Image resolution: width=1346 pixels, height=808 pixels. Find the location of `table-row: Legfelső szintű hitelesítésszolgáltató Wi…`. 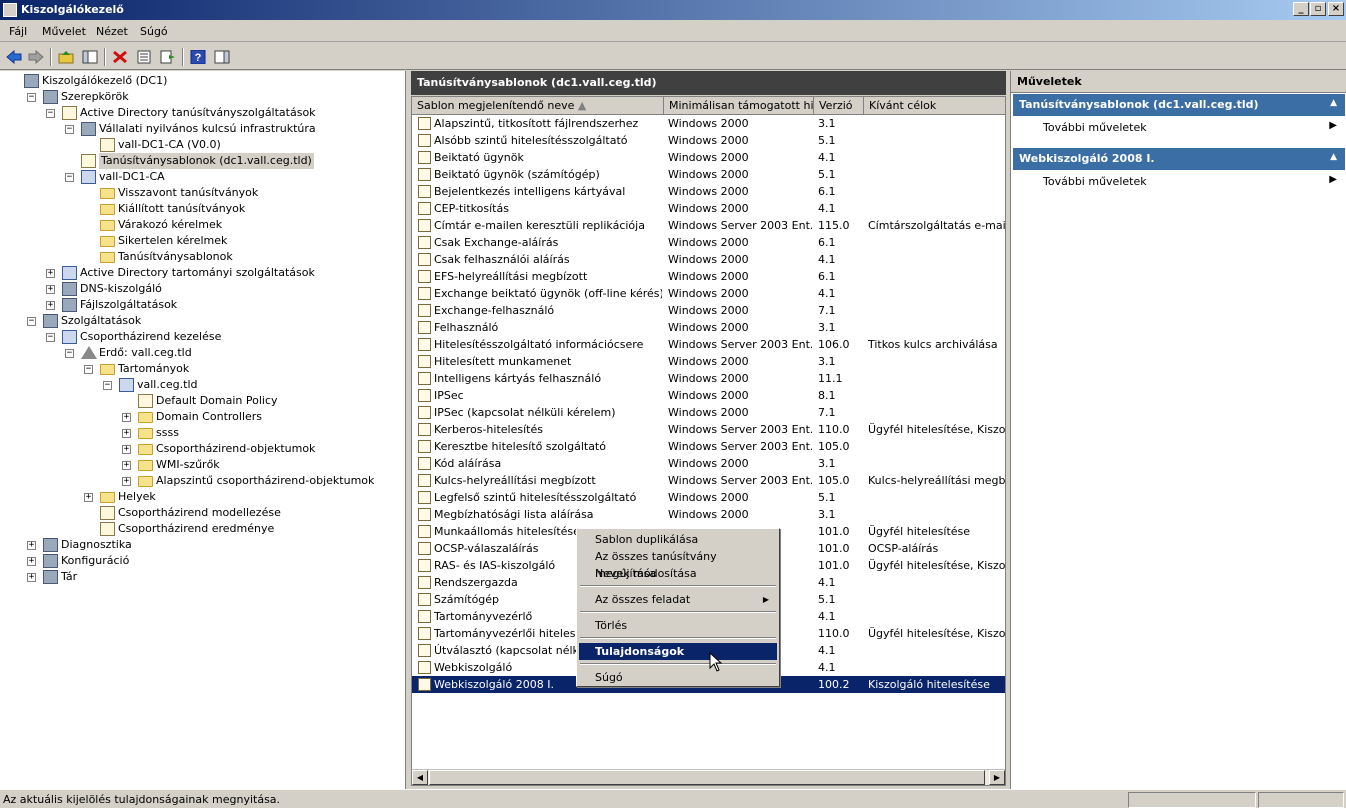

table-row: Legfelső szintű hitelesítésszolgáltató Wi… is located at coordinates (708, 497).